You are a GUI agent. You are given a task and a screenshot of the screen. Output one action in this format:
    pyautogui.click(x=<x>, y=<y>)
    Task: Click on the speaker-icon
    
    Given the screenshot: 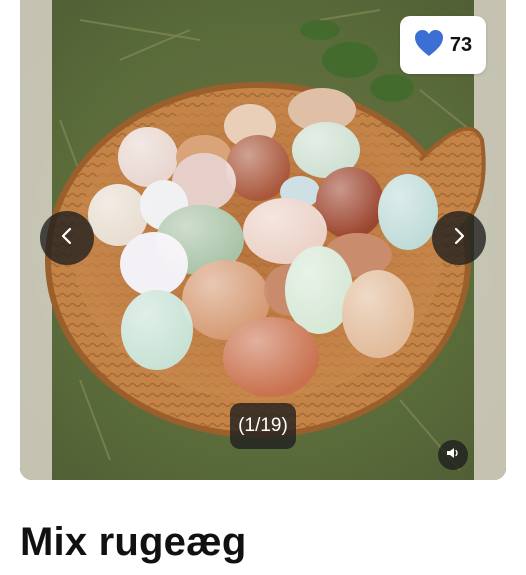 What is the action you would take?
    pyautogui.click(x=453, y=455)
    